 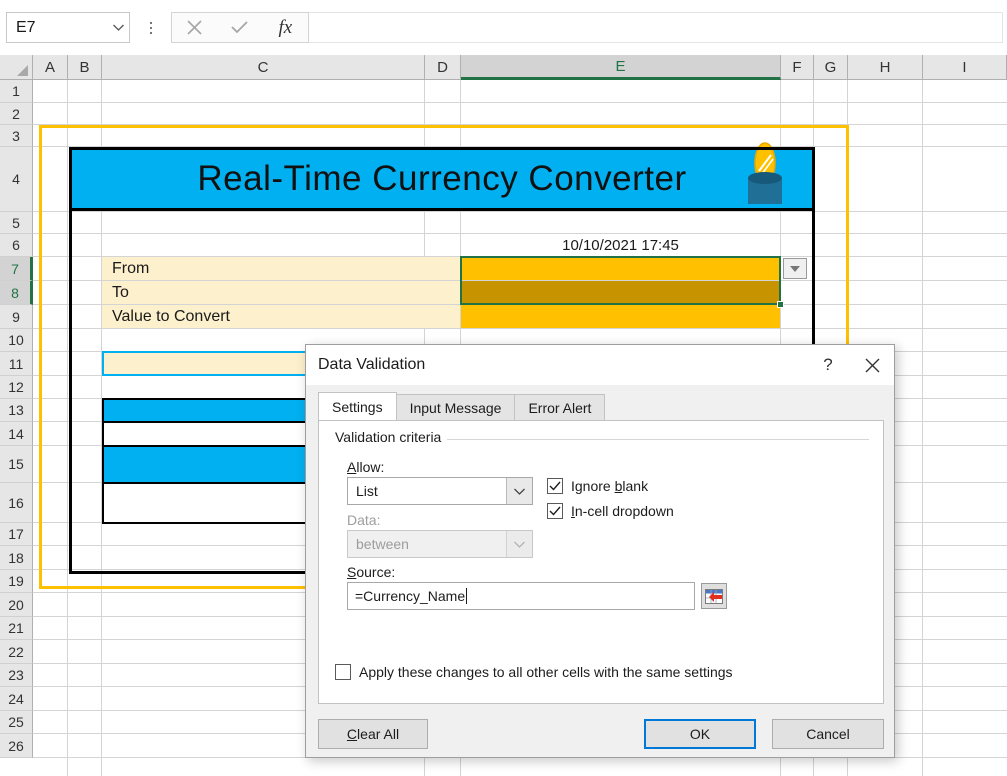 I want to click on name-box: E7, so click(x=68, y=27).